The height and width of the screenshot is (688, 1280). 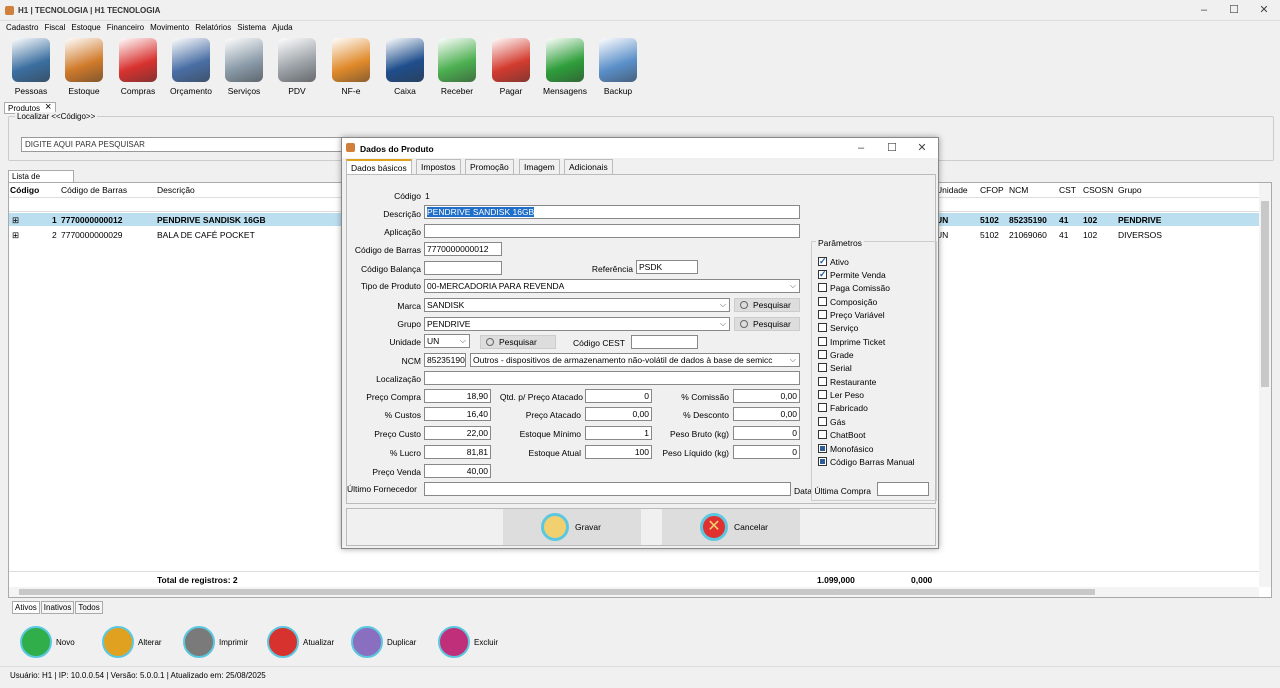 I want to click on toolbar-orcamento-button: Orçamento, so click(x=191, y=69).